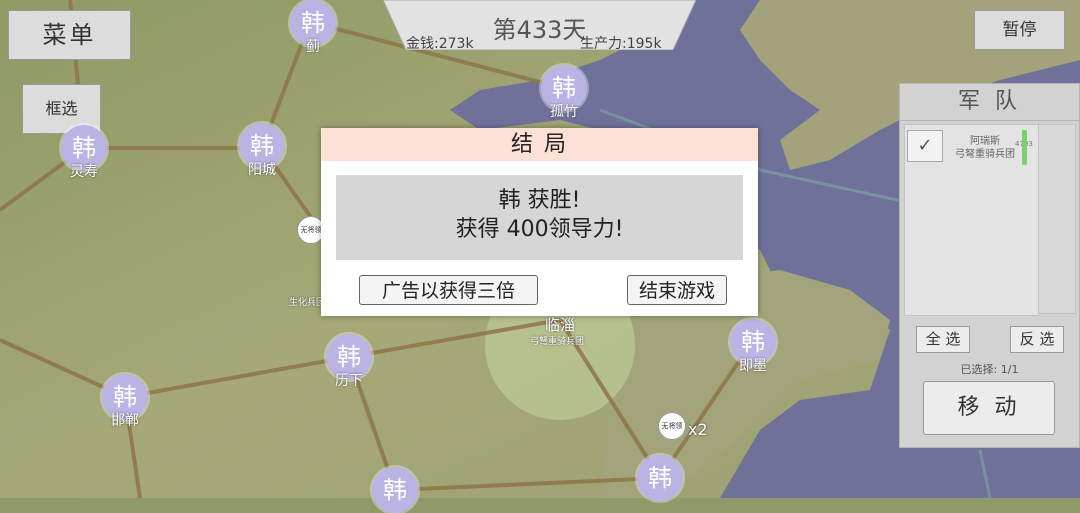  Describe the element at coordinates (753, 347) in the screenshot. I see `city-jimo: 韩 即墨` at that location.